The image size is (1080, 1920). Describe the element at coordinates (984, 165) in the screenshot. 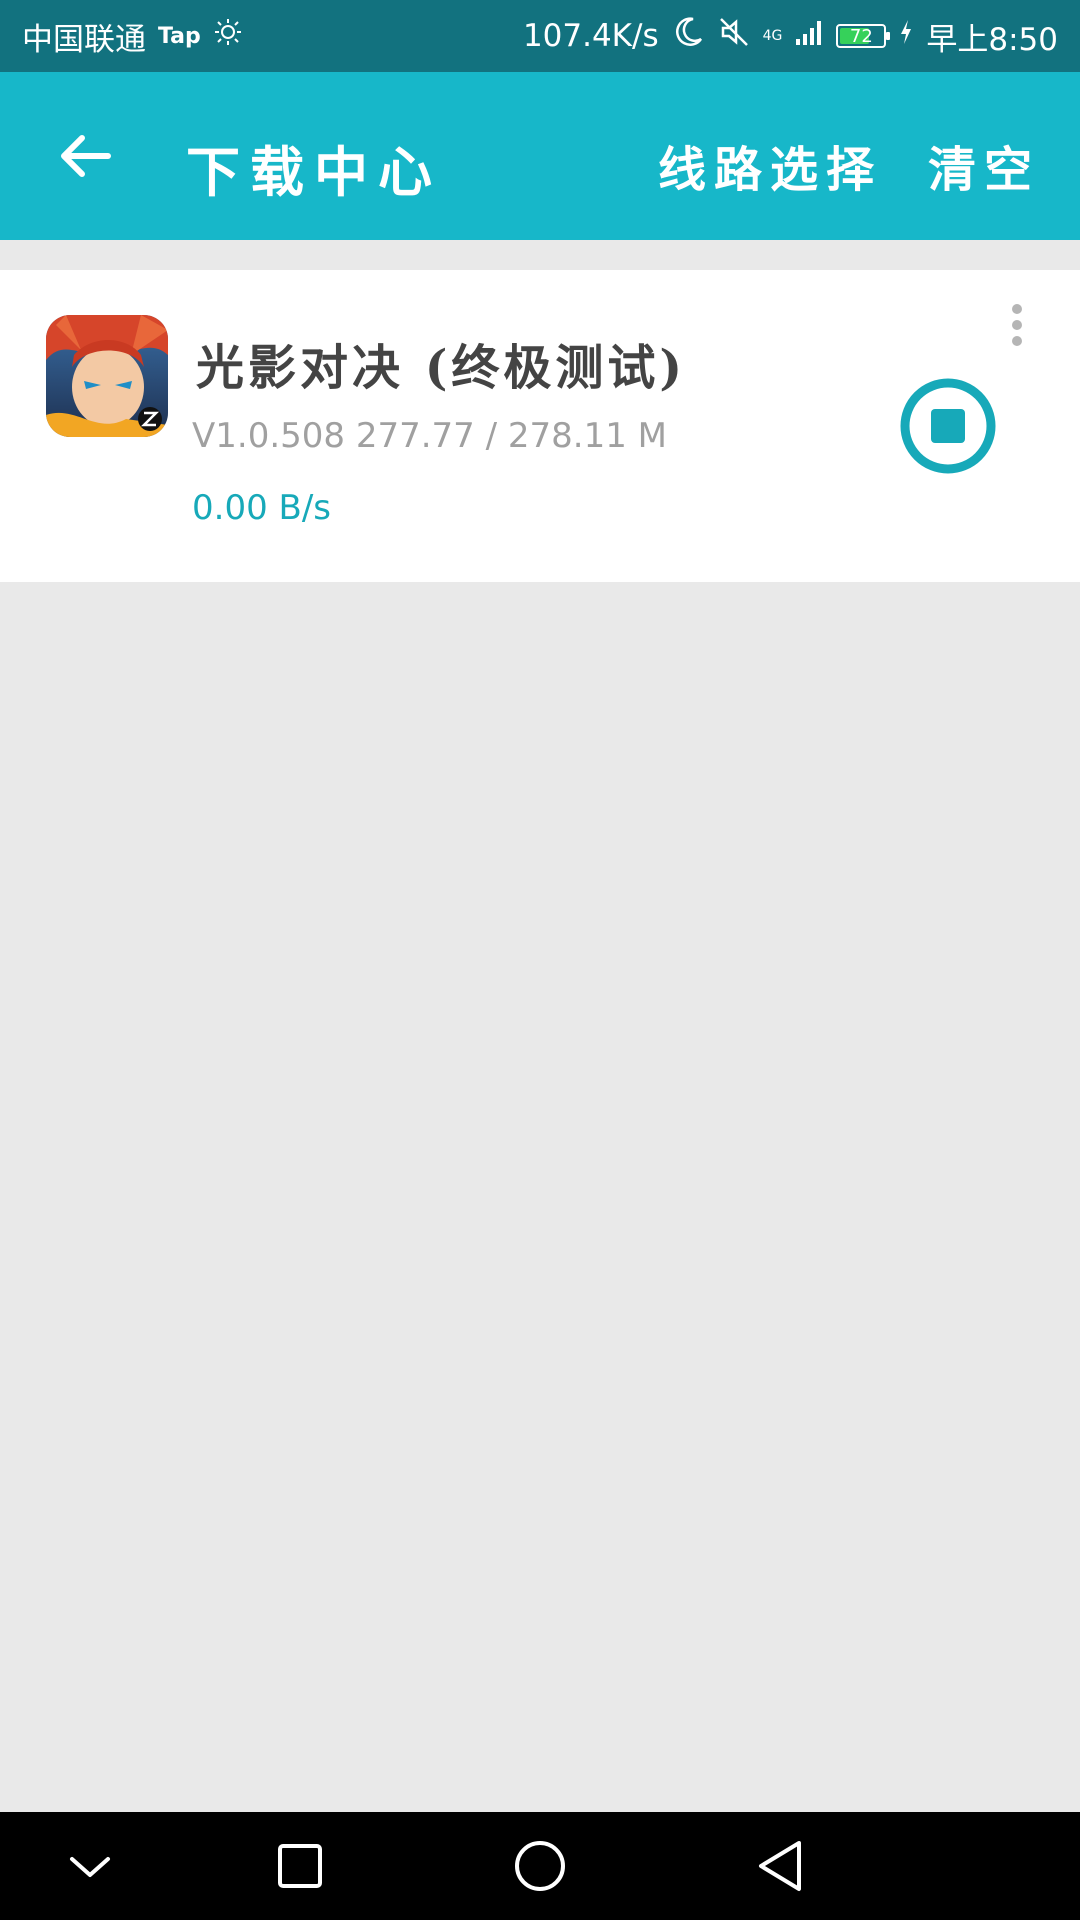

I see `clear-button: 清空` at that location.